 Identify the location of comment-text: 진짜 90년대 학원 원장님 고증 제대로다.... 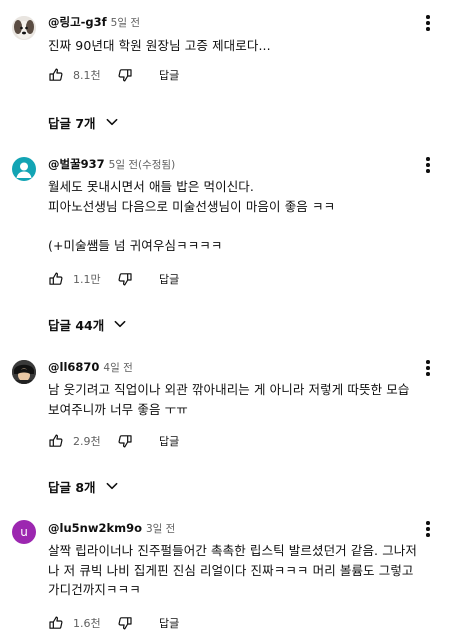
(159, 45).